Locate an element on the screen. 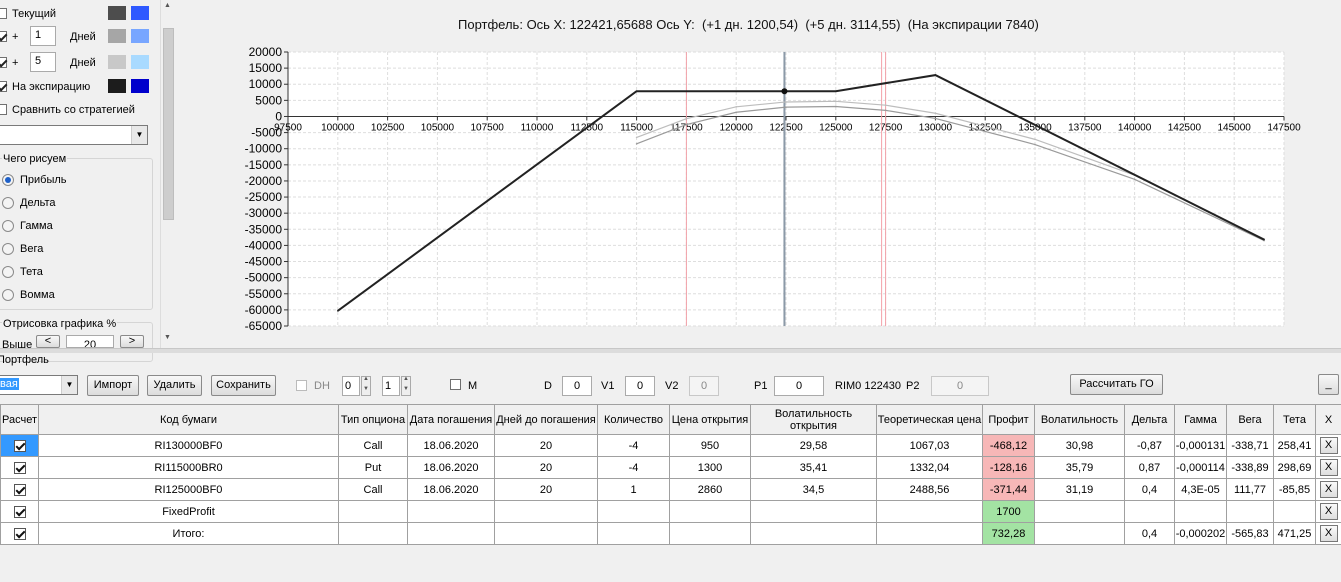  vega-cell: 111,77 is located at coordinates (1250, 489).